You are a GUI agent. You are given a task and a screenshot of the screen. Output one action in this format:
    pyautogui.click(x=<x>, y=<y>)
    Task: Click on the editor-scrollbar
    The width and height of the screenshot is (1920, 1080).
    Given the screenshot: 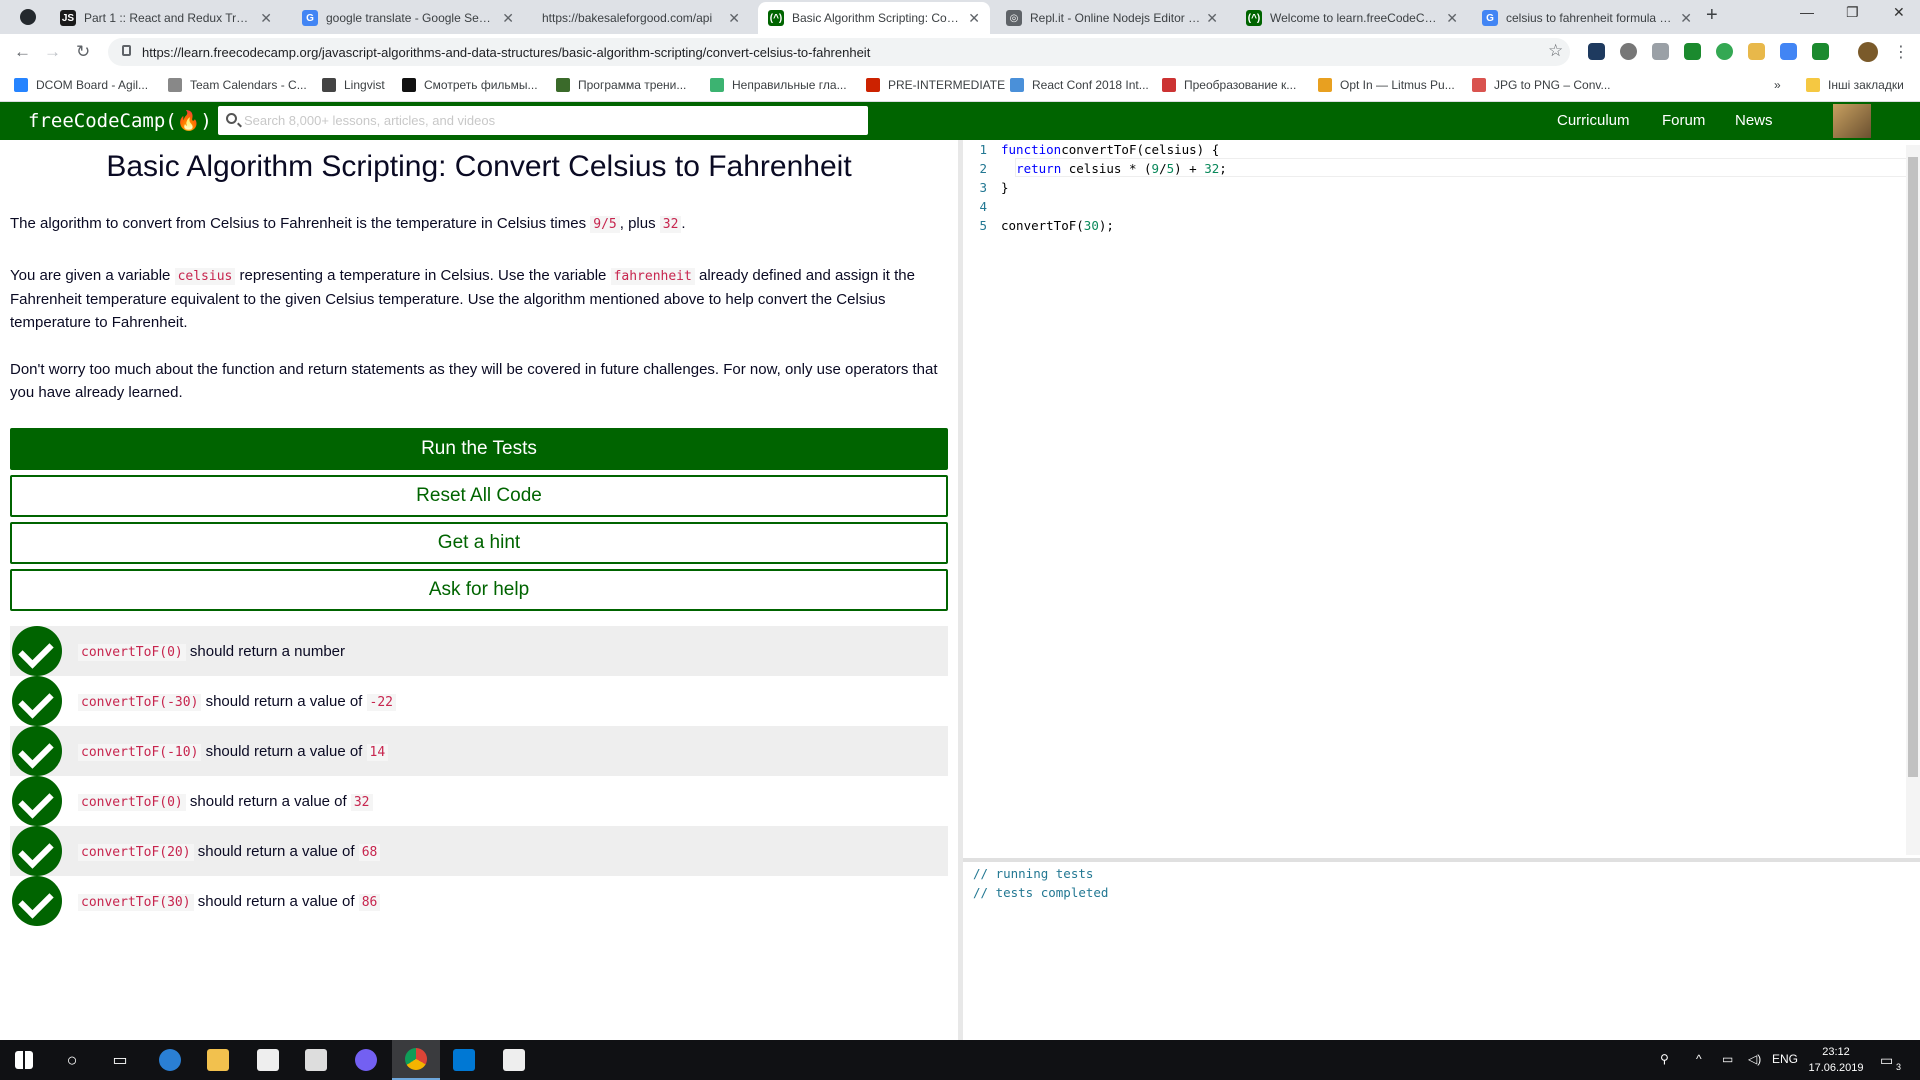 What is the action you would take?
    pyautogui.click(x=1913, y=500)
    